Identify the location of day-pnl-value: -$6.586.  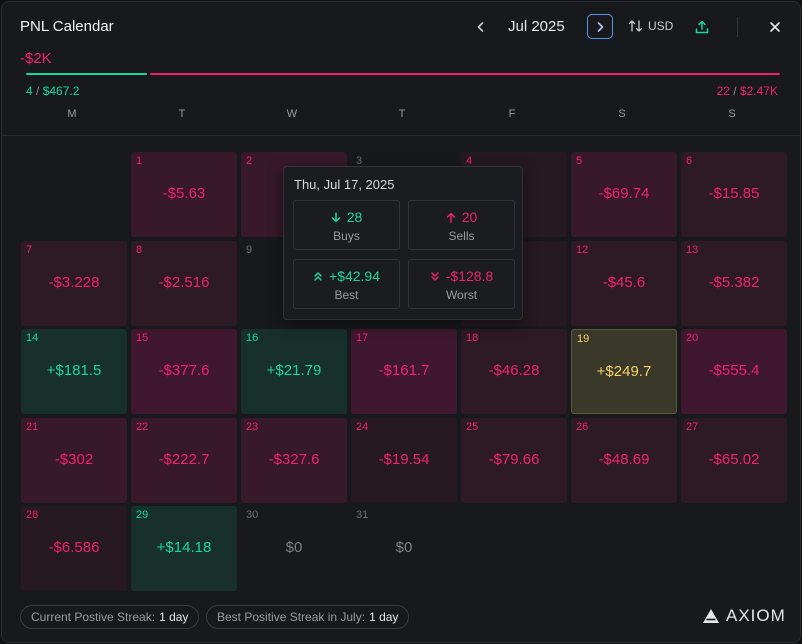
(74, 547).